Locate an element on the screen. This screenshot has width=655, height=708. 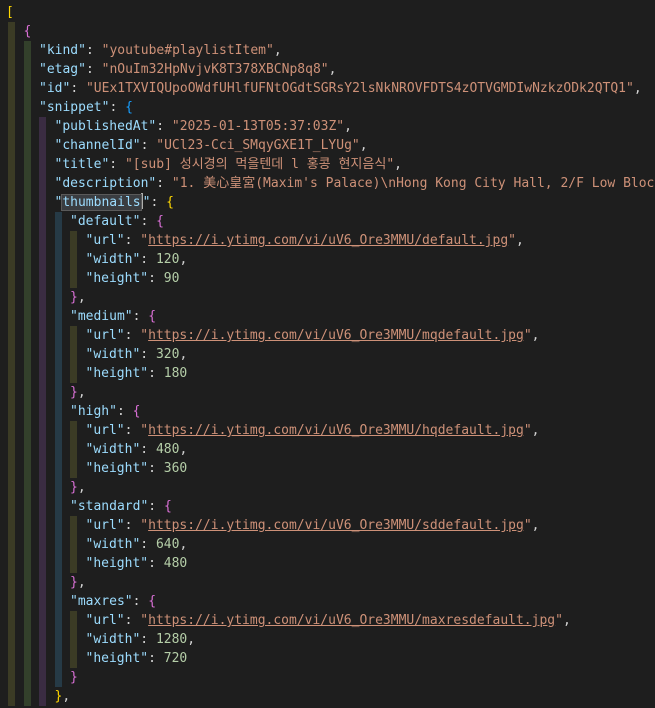
json-key: thumbnails is located at coordinates (101, 202).